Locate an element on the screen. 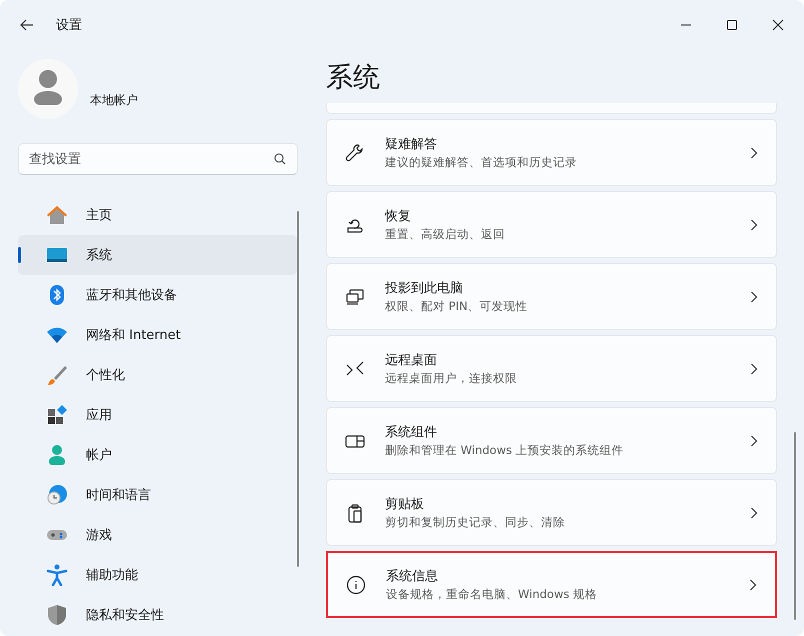  setting-description: 远程桌面用户，连接权限 is located at coordinates (451, 378).